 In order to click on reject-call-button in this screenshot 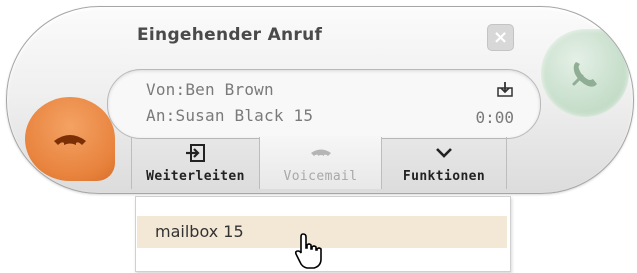, I will do `click(70, 139)`.